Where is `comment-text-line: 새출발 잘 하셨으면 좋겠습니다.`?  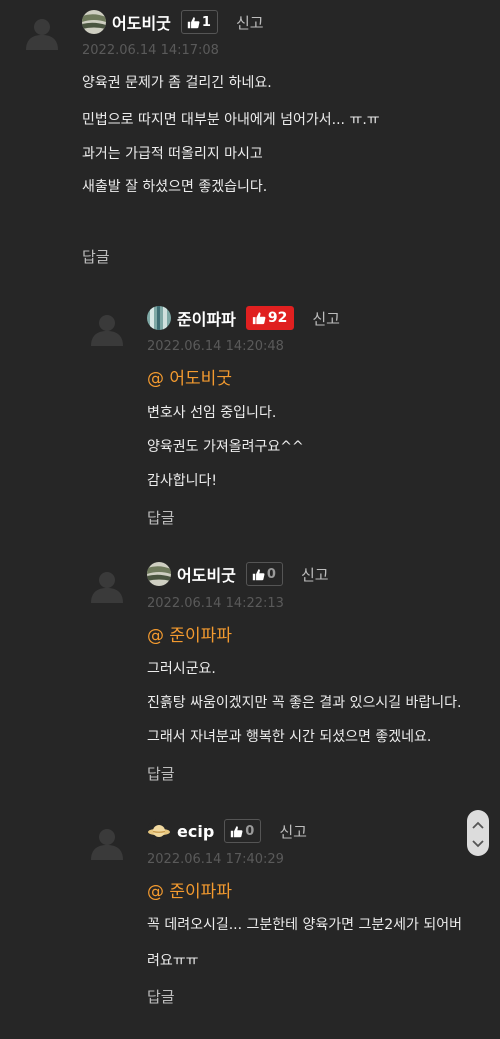 comment-text-line: 새출발 잘 하셨으면 좋겠습니다. is located at coordinates (175, 187).